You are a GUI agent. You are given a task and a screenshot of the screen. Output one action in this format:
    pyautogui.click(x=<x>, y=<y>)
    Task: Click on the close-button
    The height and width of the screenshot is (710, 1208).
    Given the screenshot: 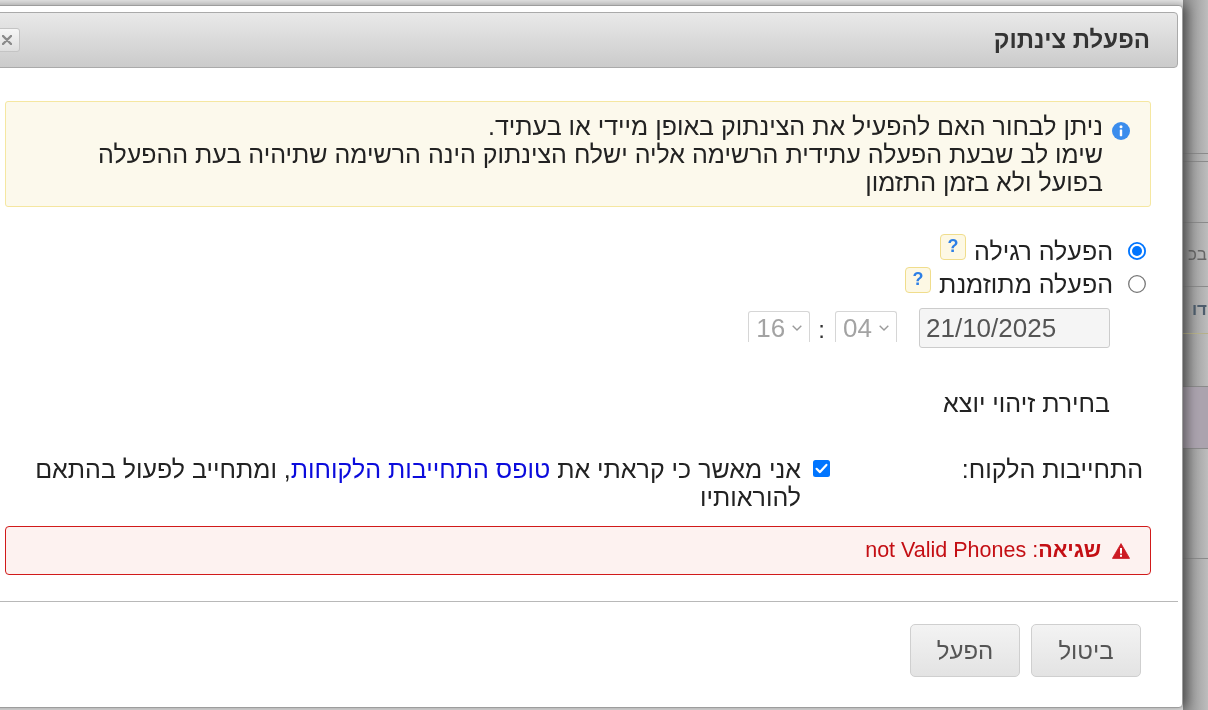 What is the action you would take?
    pyautogui.click(x=10, y=40)
    